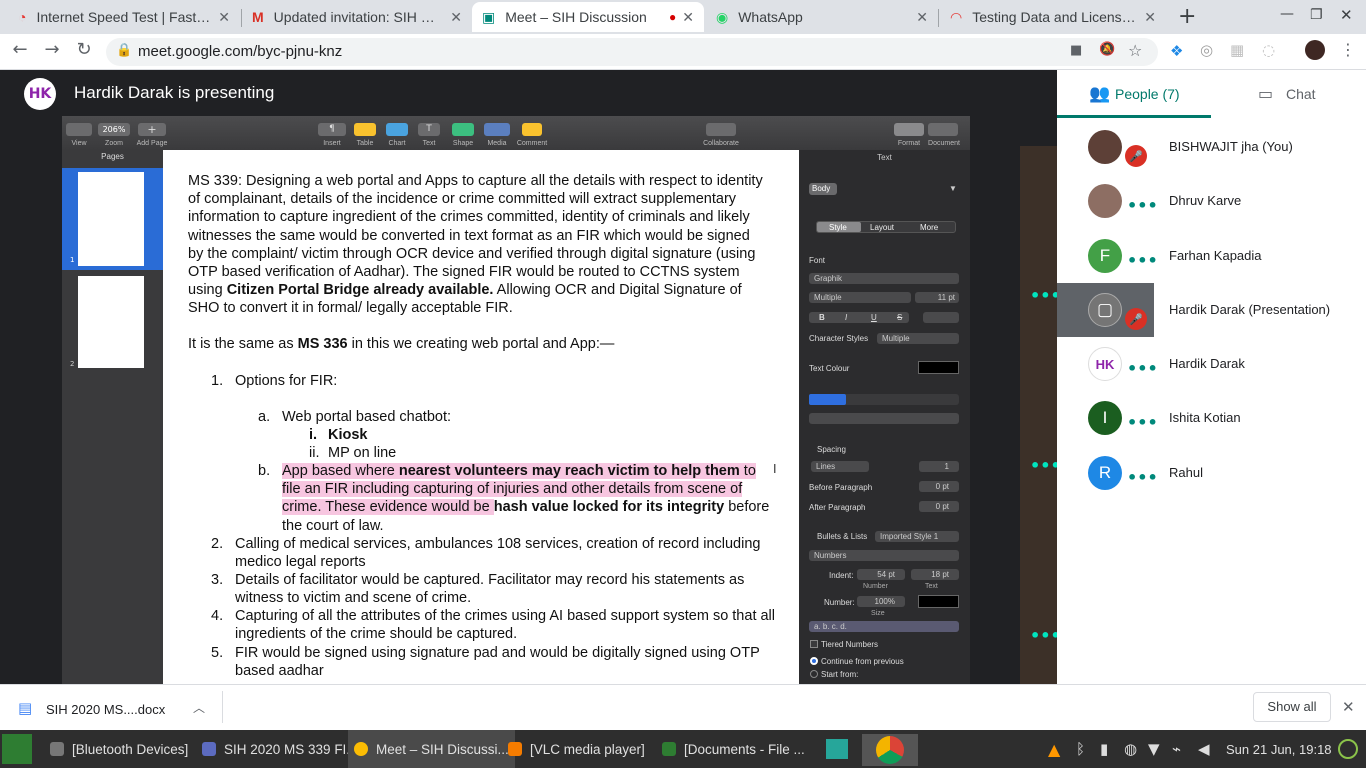 The width and height of the screenshot is (1366, 768). What do you see at coordinates (1287, 14) in the screenshot?
I see `minimize-icon: —` at bounding box center [1287, 14].